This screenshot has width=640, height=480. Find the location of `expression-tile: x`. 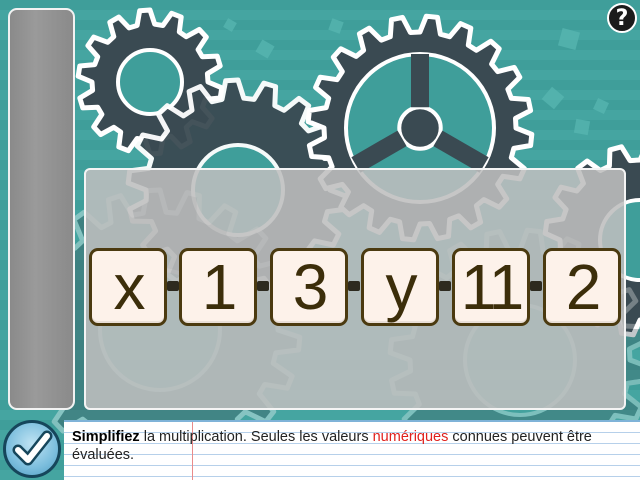

expression-tile: x is located at coordinates (128, 287).